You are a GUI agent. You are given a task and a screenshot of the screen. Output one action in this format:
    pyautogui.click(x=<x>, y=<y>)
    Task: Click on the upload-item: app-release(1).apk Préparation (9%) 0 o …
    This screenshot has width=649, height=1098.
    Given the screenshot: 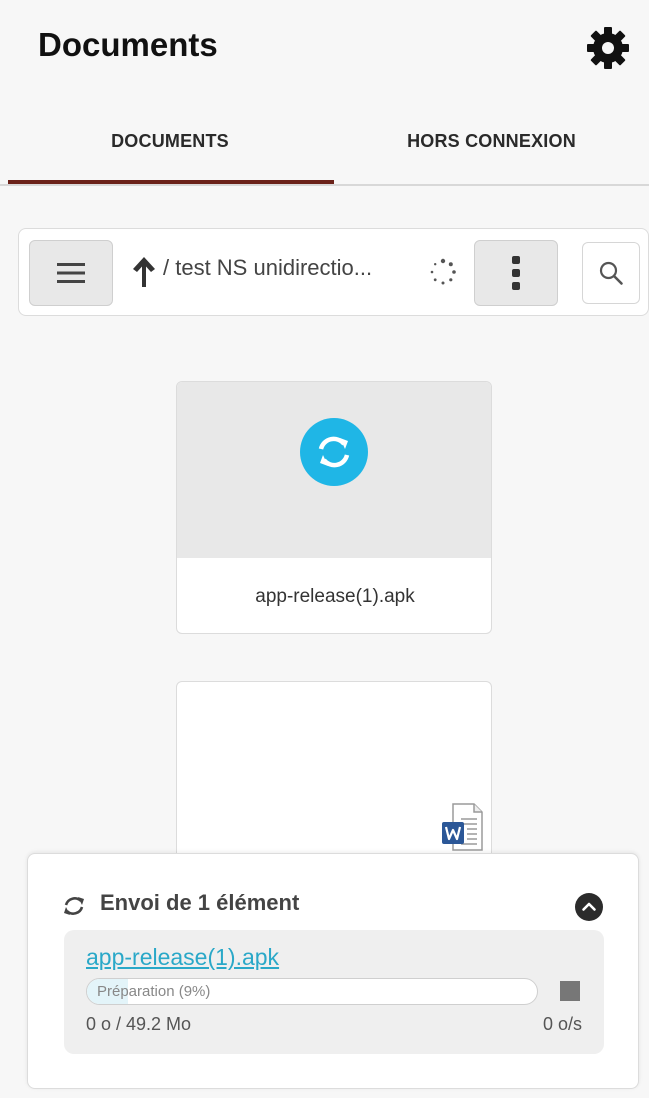 What is the action you would take?
    pyautogui.click(x=334, y=992)
    